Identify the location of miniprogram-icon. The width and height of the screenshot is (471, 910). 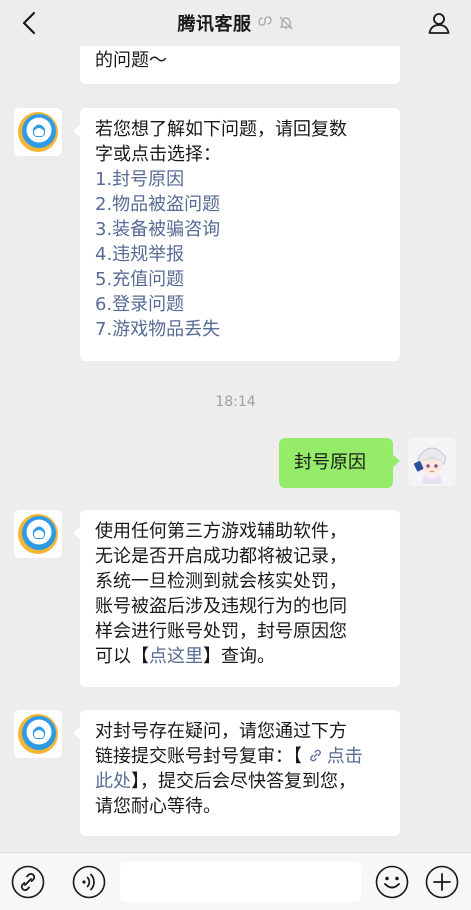
(265, 23).